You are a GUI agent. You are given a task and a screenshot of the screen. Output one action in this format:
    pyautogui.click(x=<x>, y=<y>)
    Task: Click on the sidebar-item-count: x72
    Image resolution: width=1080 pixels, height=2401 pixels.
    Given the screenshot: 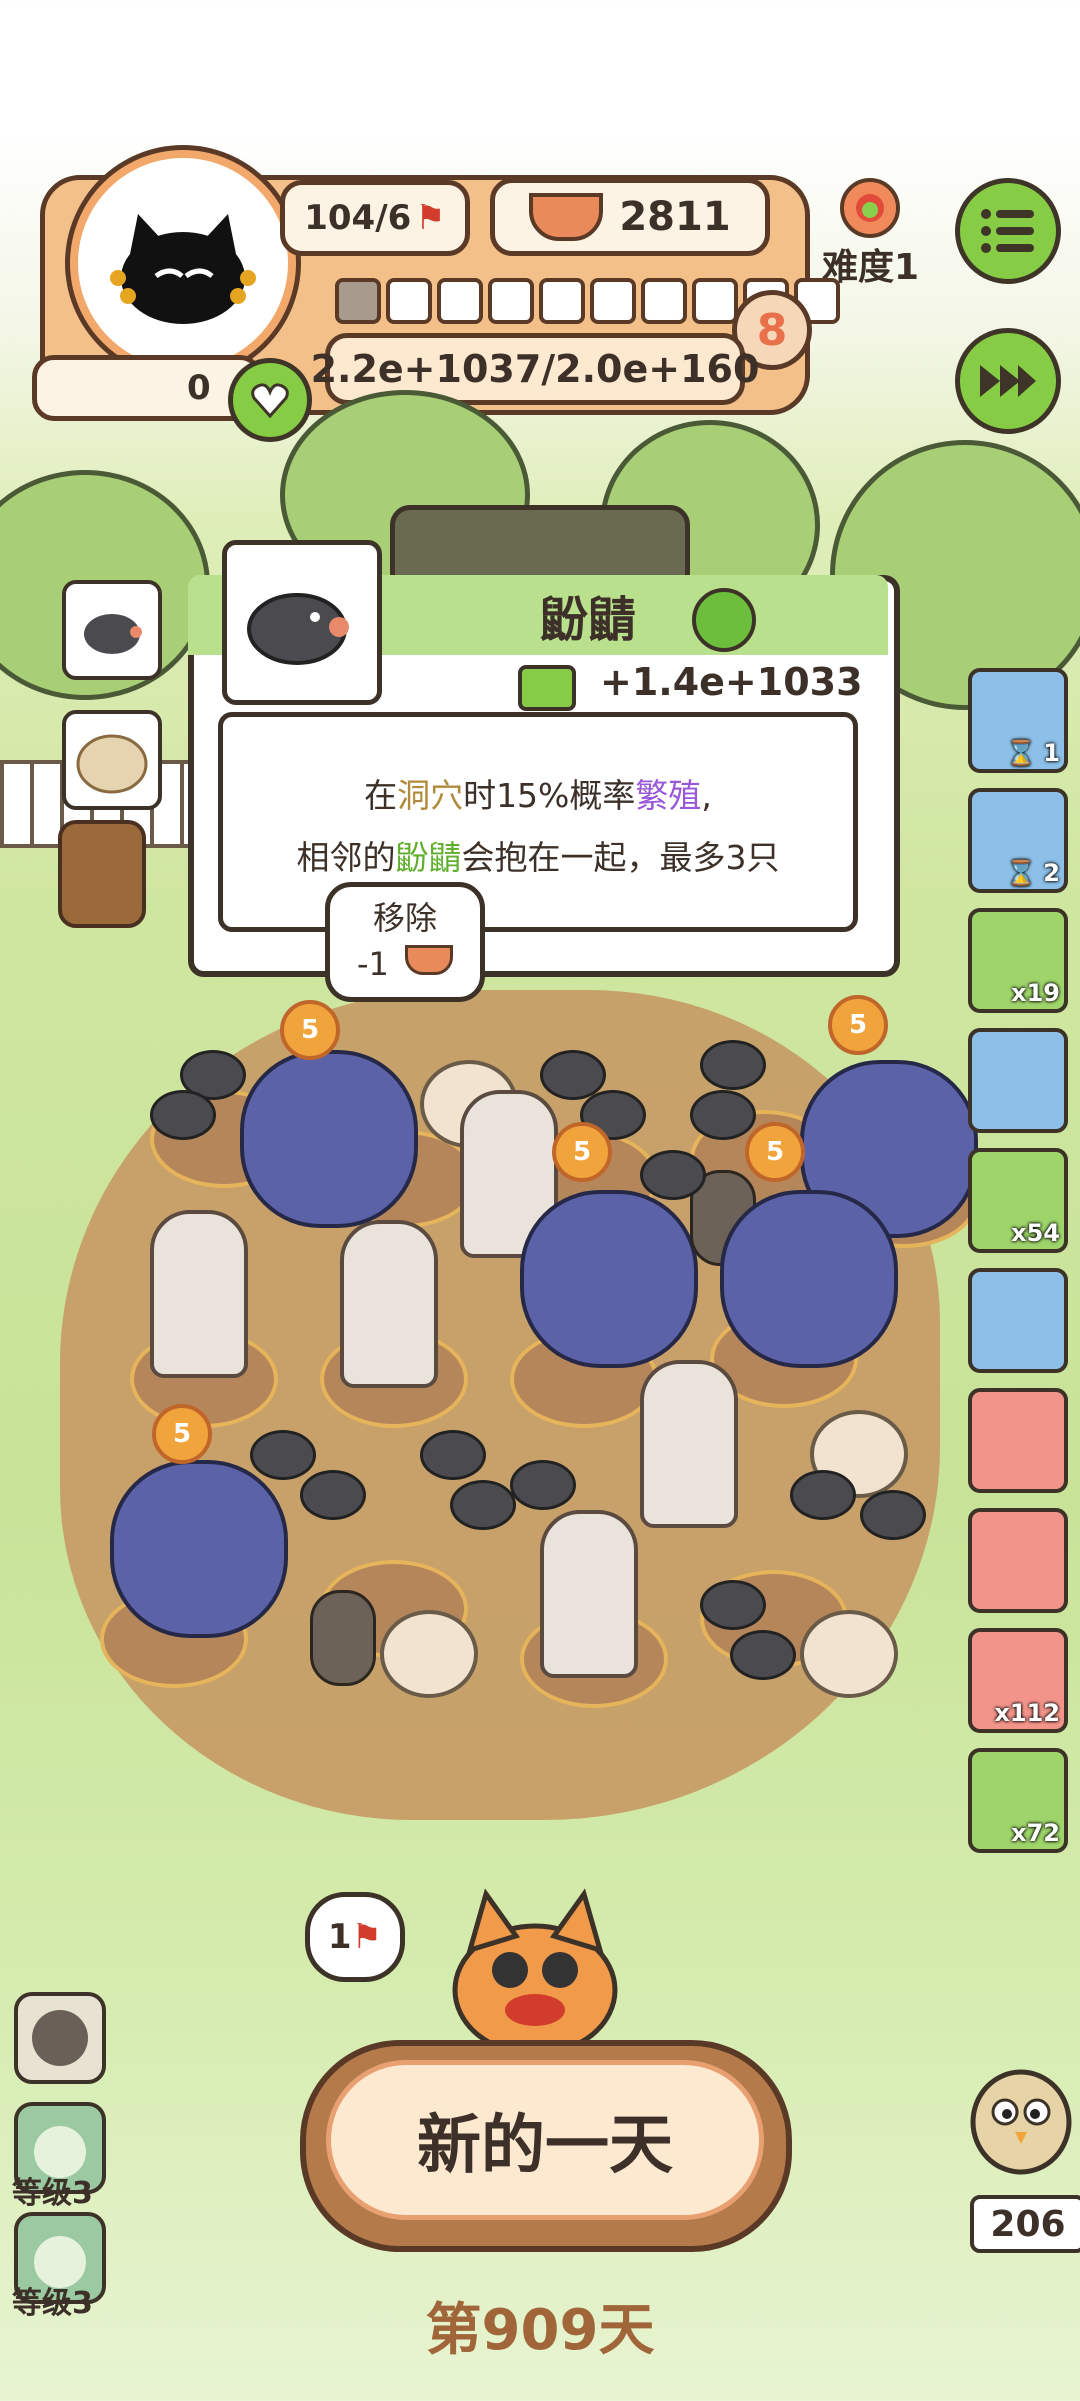 What is the action you would take?
    pyautogui.click(x=1035, y=1833)
    